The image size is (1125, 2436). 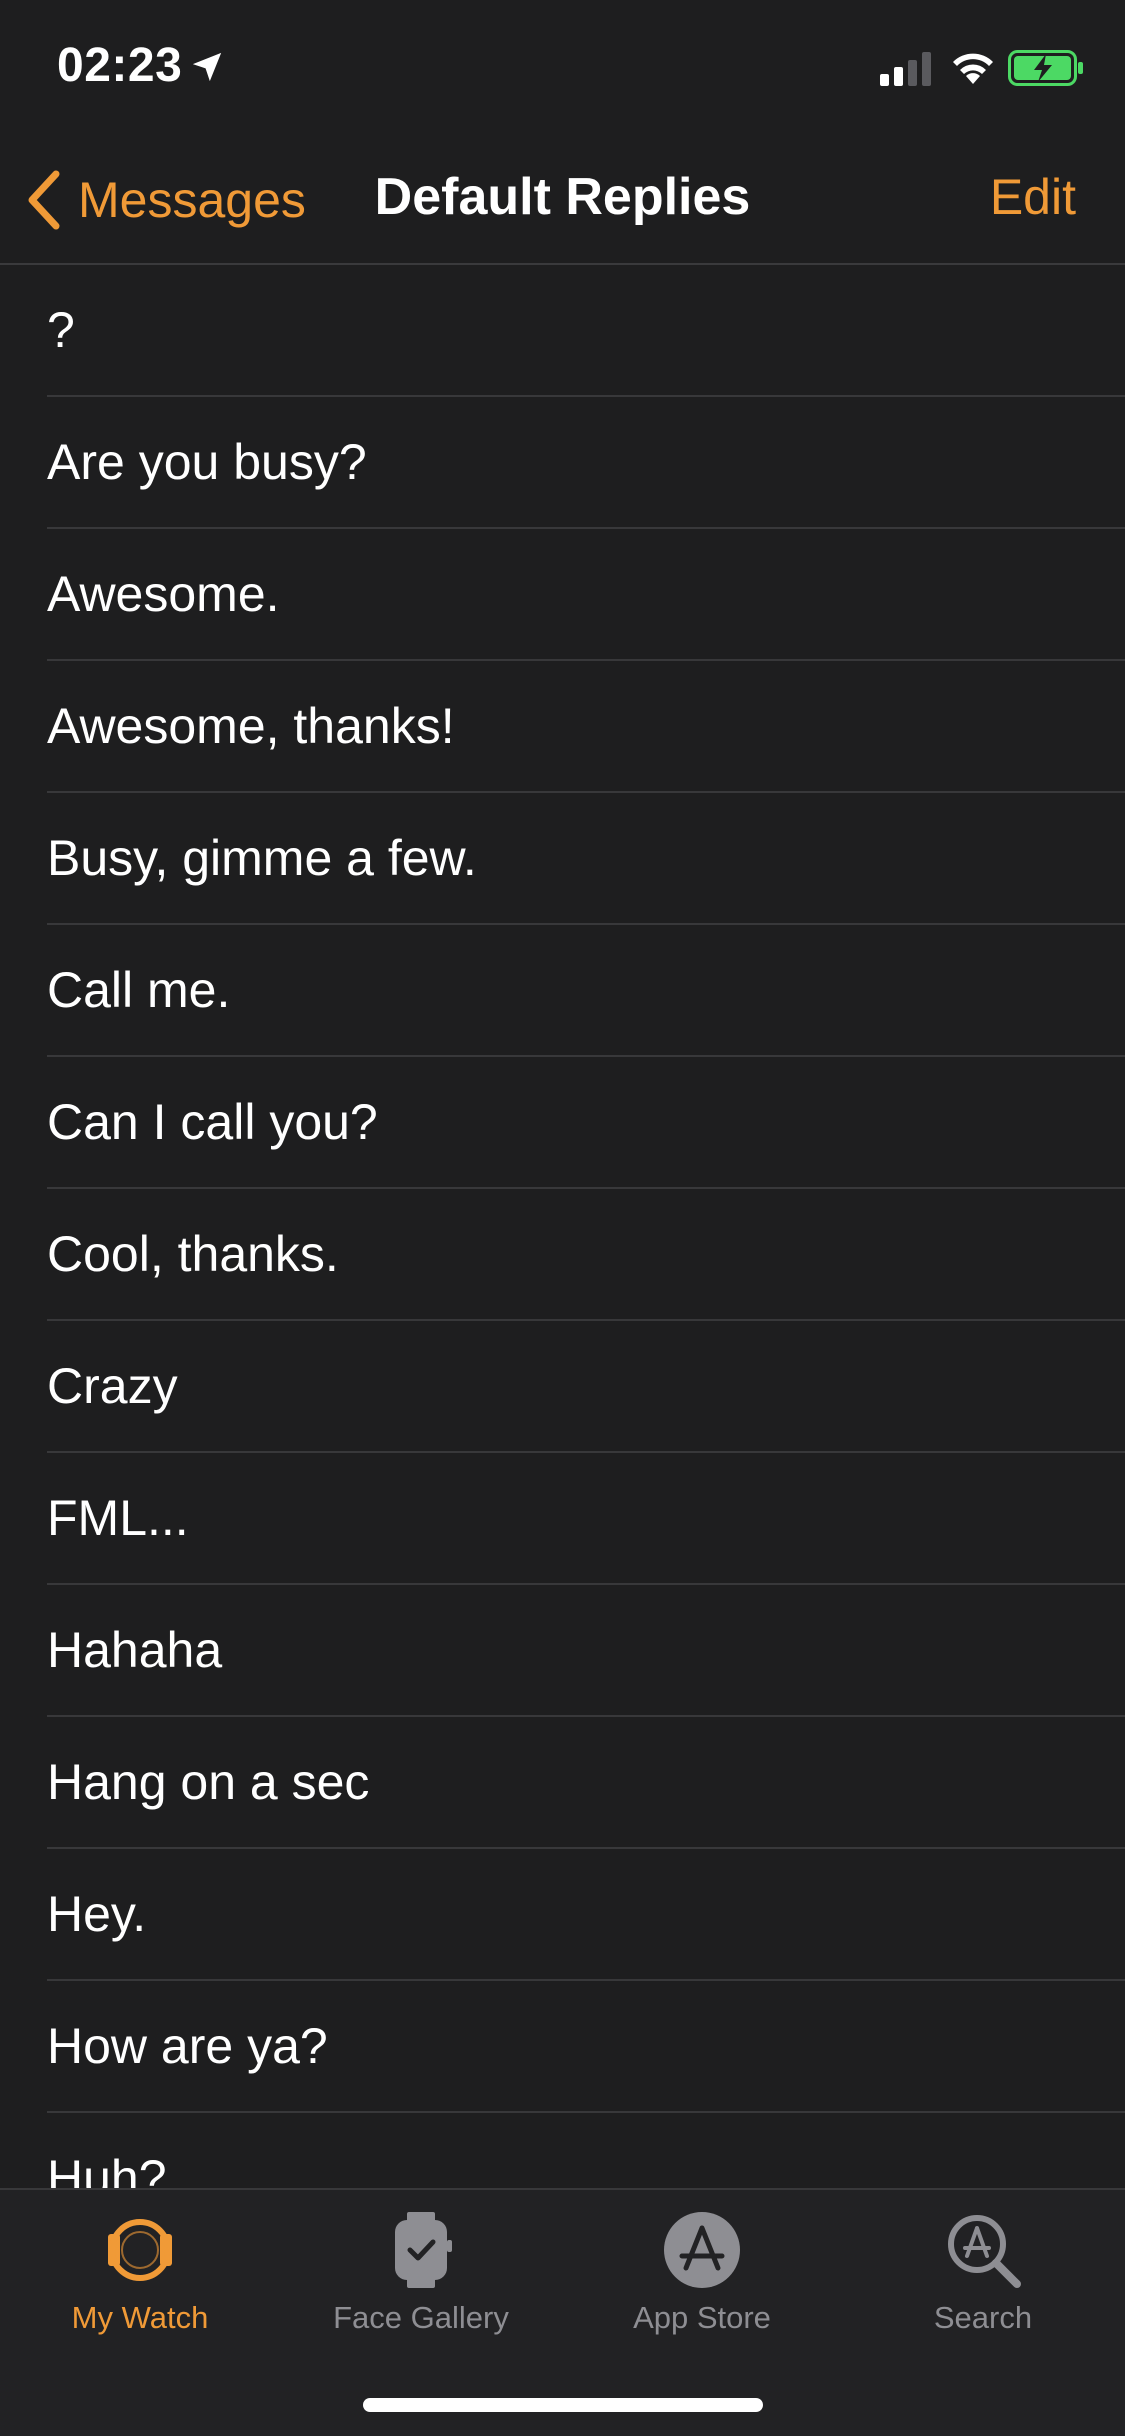 I want to click on list-item: Cool, thanks., so click(x=586, y=1255).